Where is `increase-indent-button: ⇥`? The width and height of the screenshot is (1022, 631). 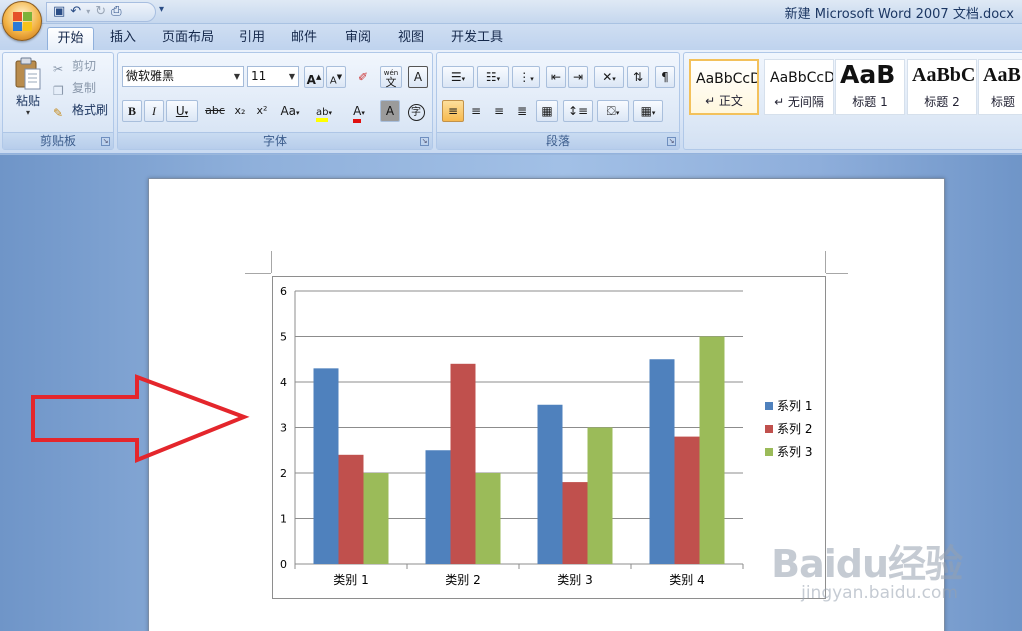 increase-indent-button: ⇥ is located at coordinates (578, 77).